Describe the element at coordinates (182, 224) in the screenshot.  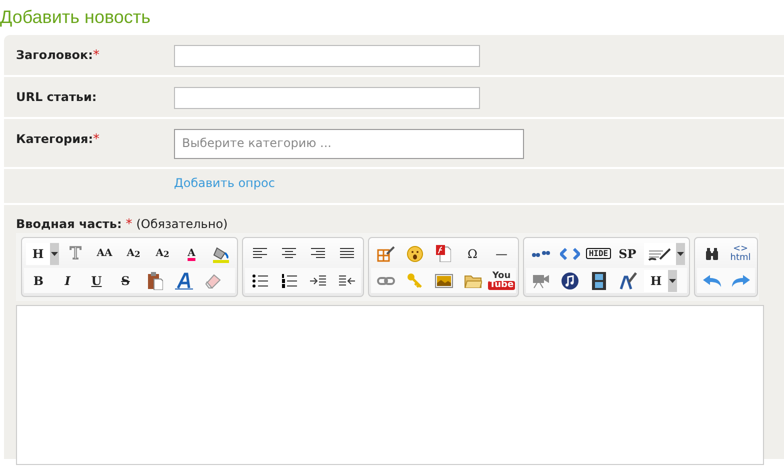
I see `required-note: (Обязательно)` at that location.